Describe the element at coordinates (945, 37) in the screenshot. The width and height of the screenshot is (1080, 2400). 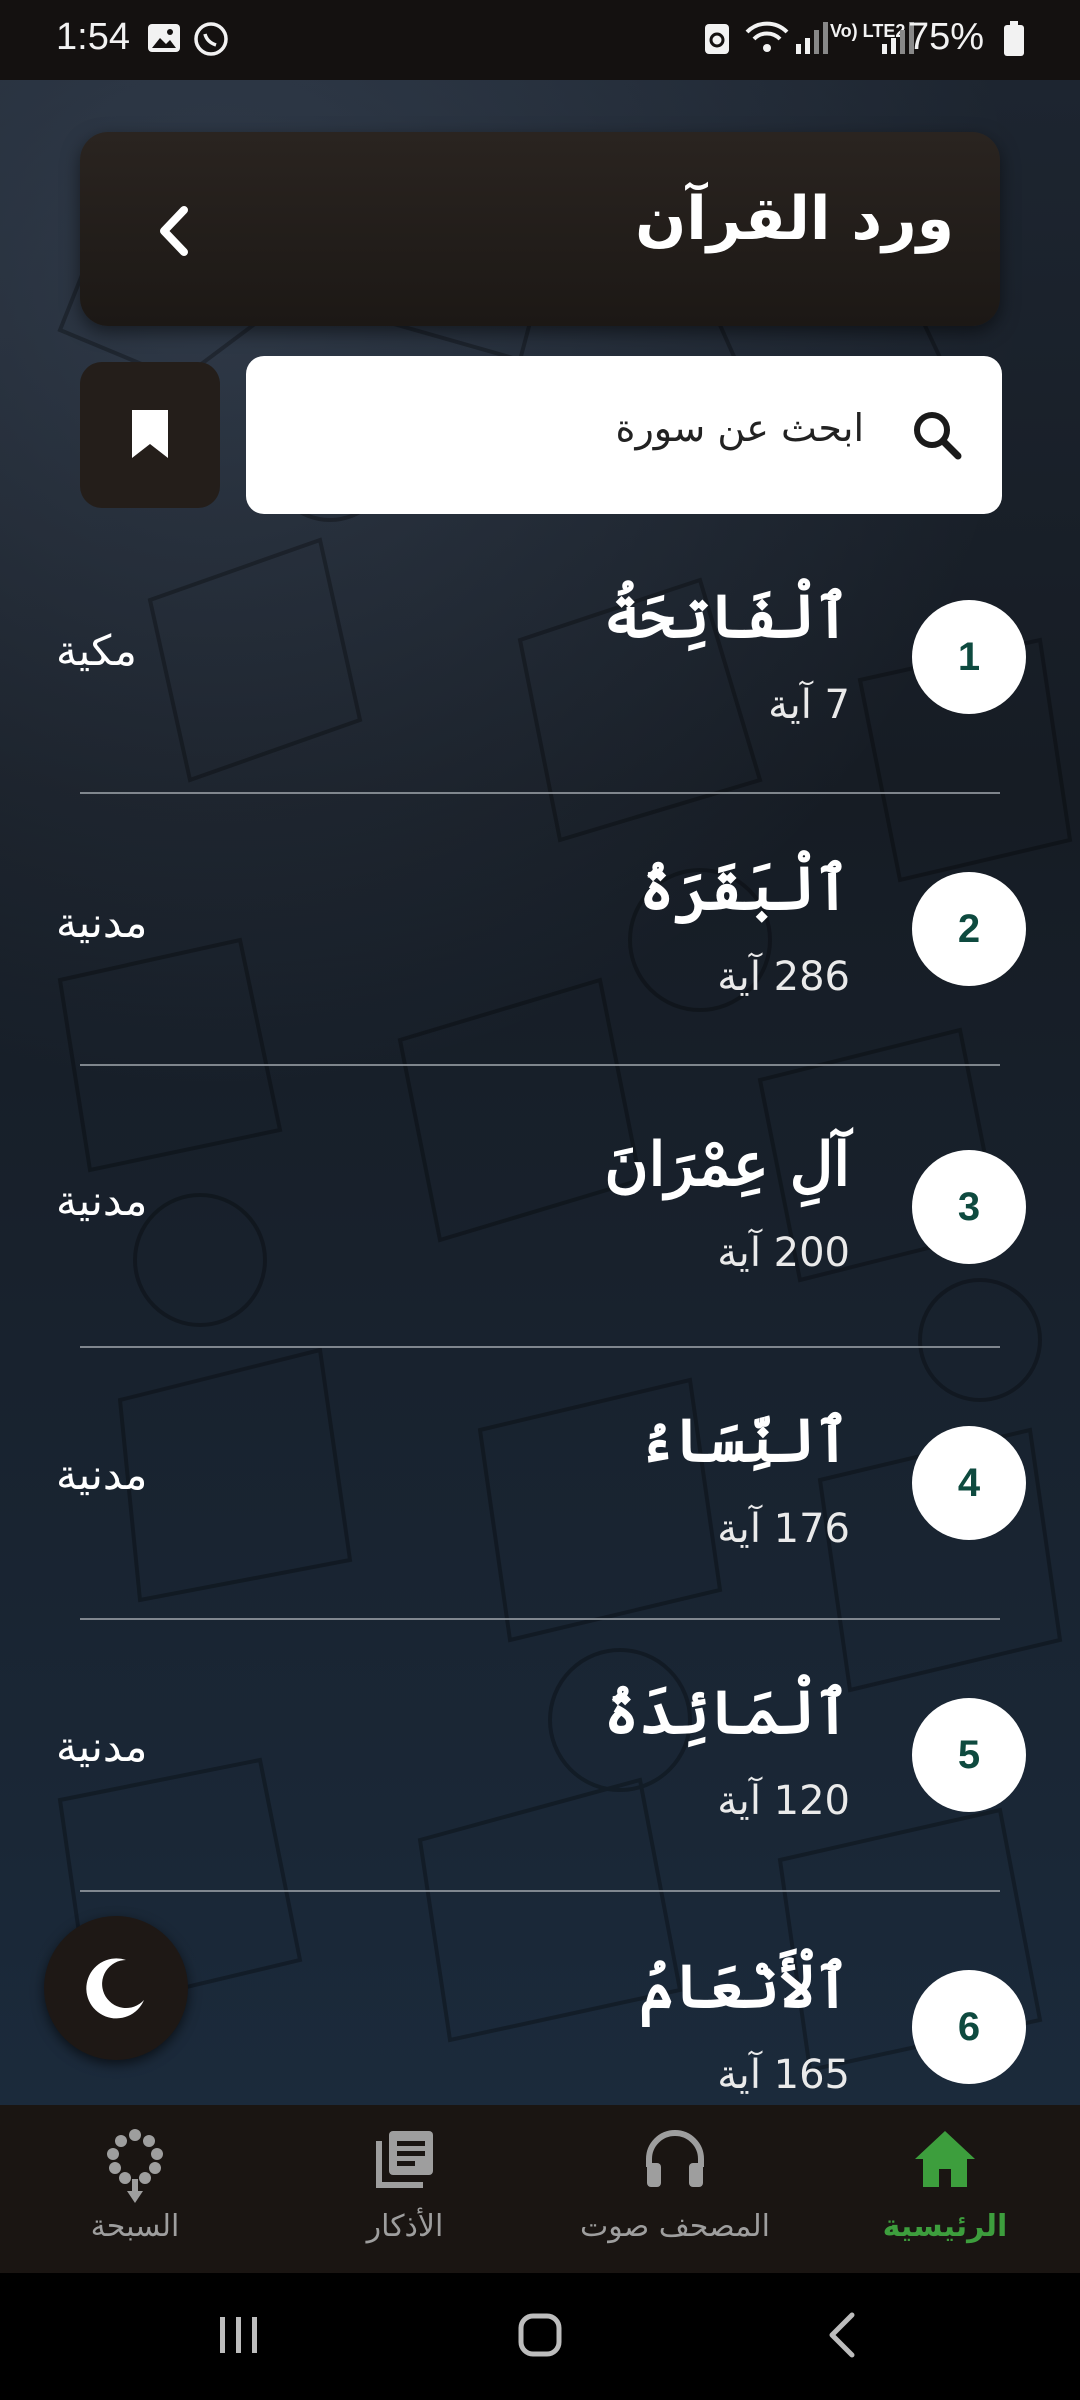
I see `battery-percent: 75%` at that location.